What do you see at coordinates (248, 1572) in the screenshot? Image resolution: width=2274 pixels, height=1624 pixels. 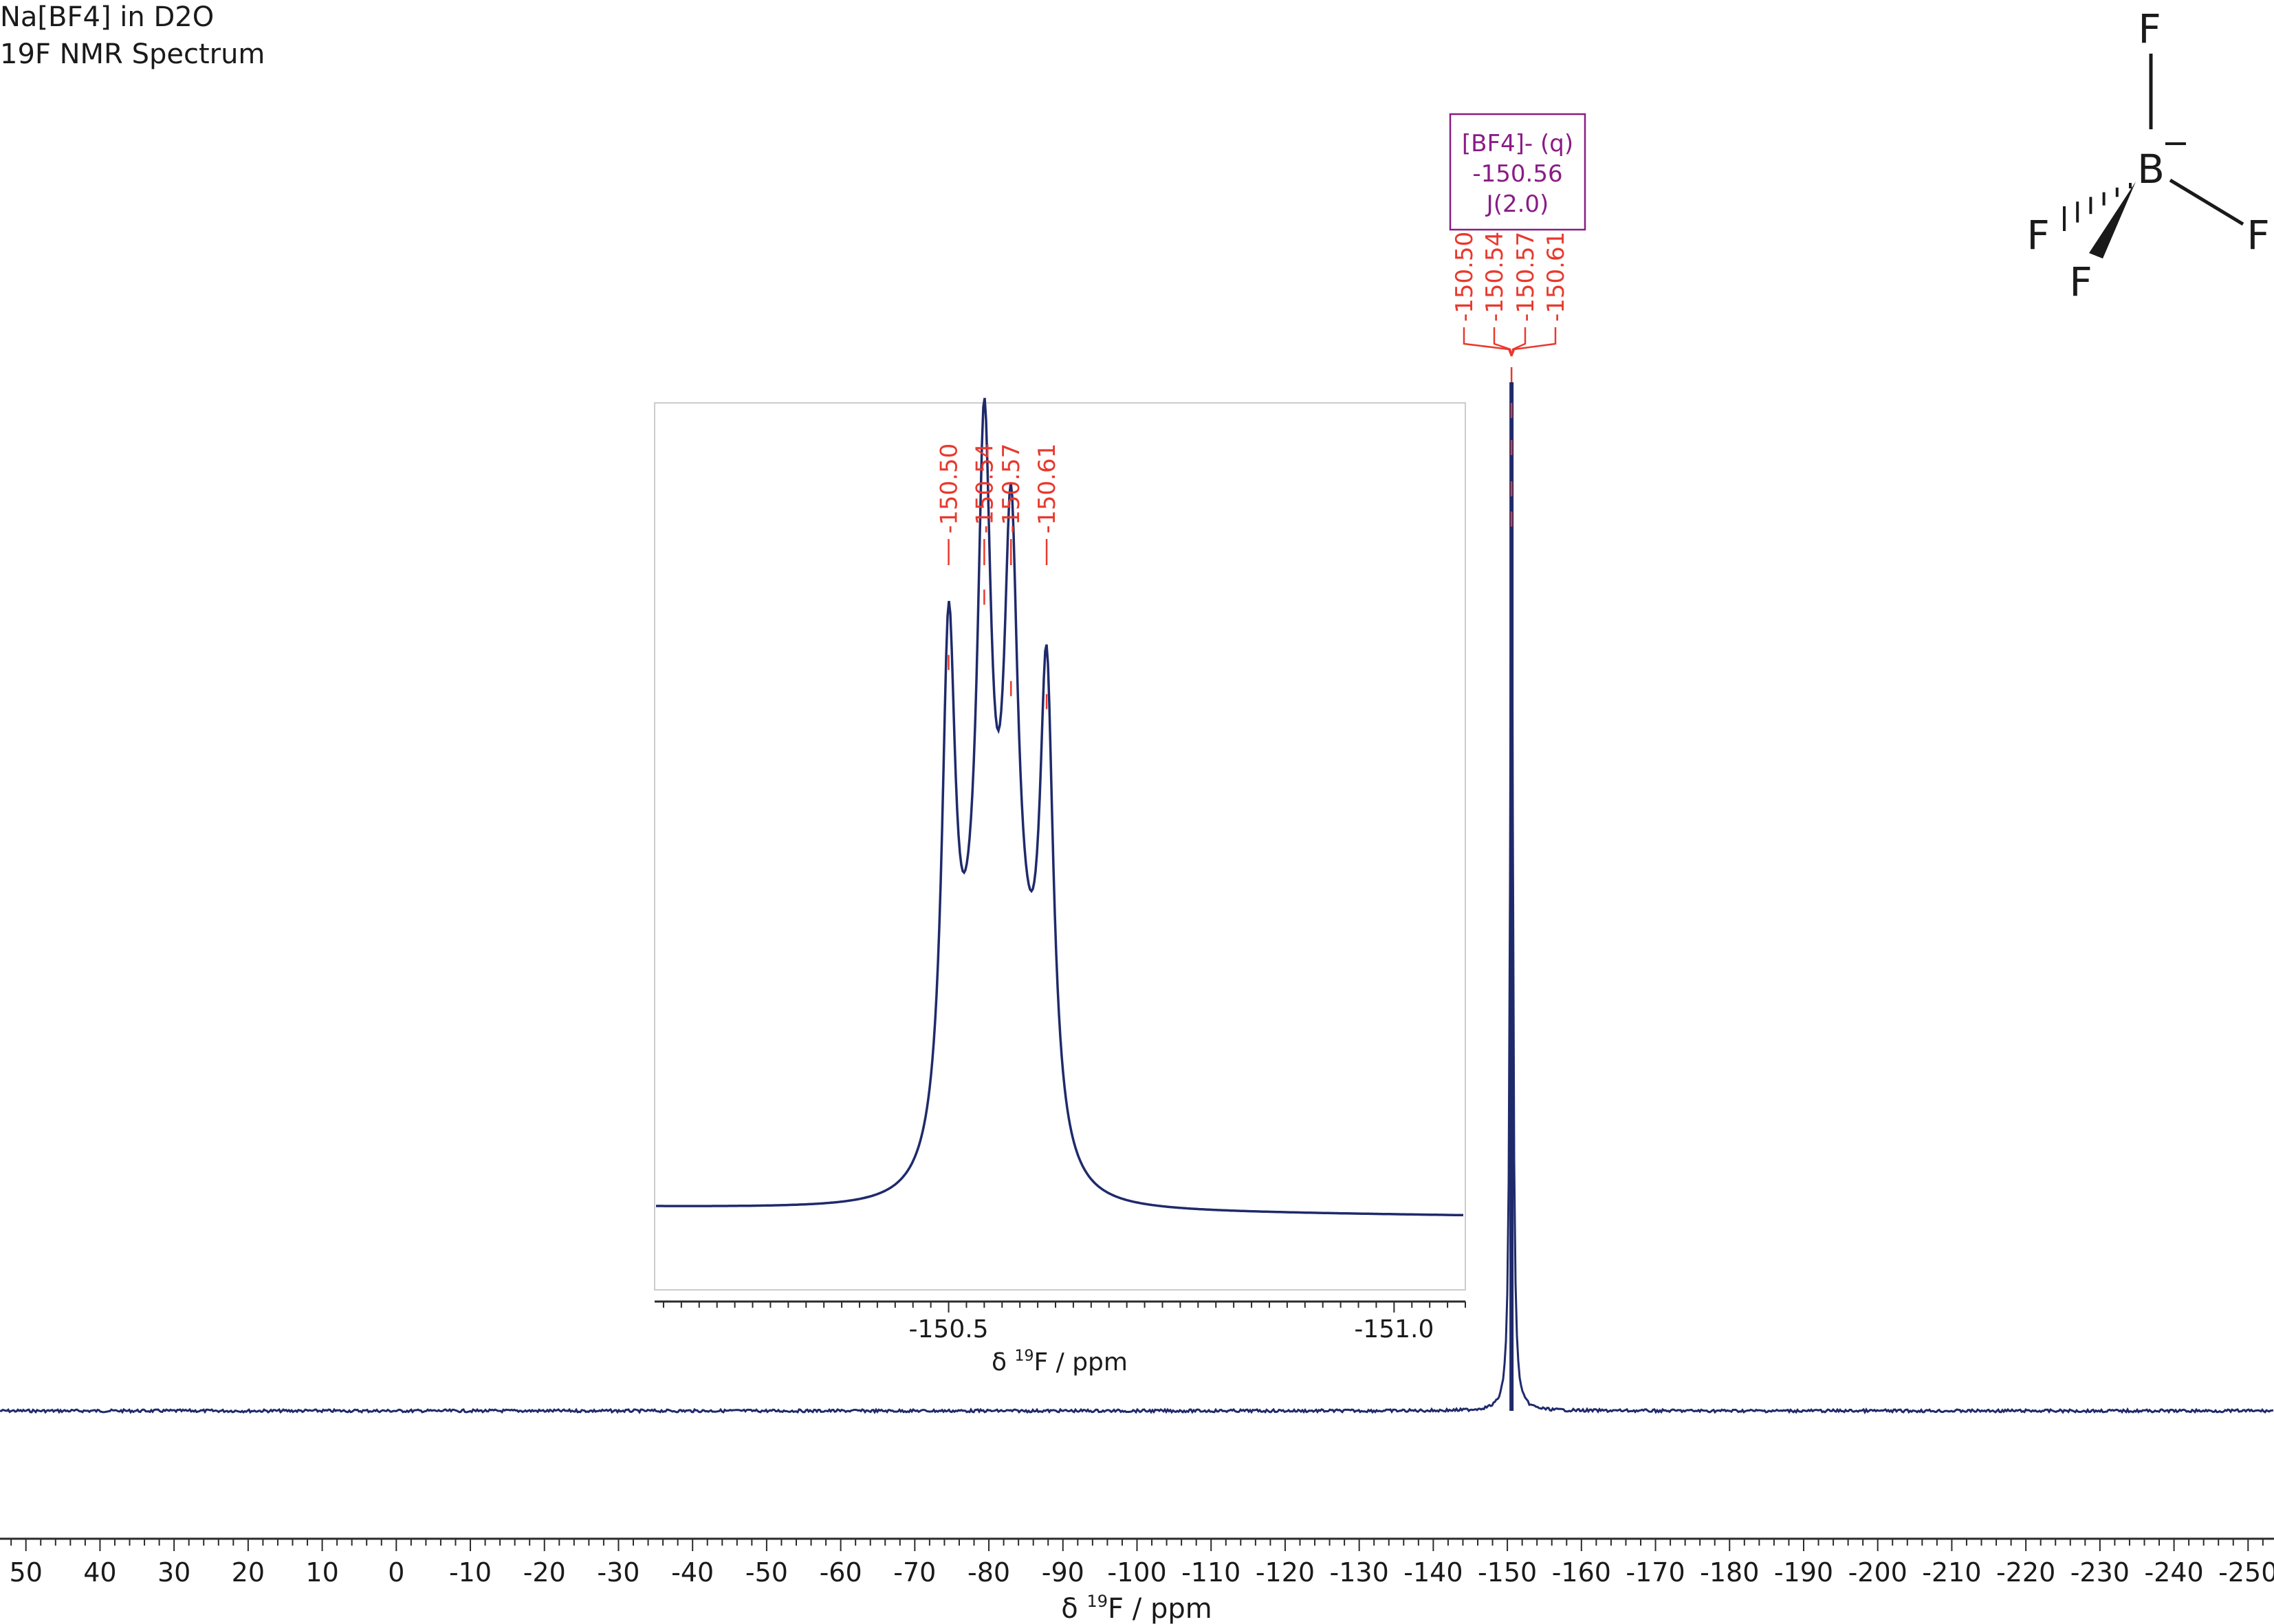 I see `main-tick-label: 20` at bounding box center [248, 1572].